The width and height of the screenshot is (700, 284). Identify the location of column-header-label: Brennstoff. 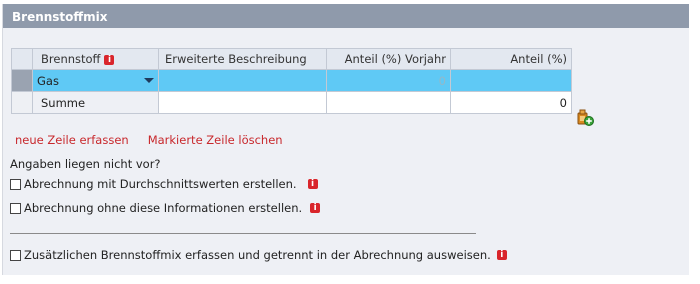
(71, 59).